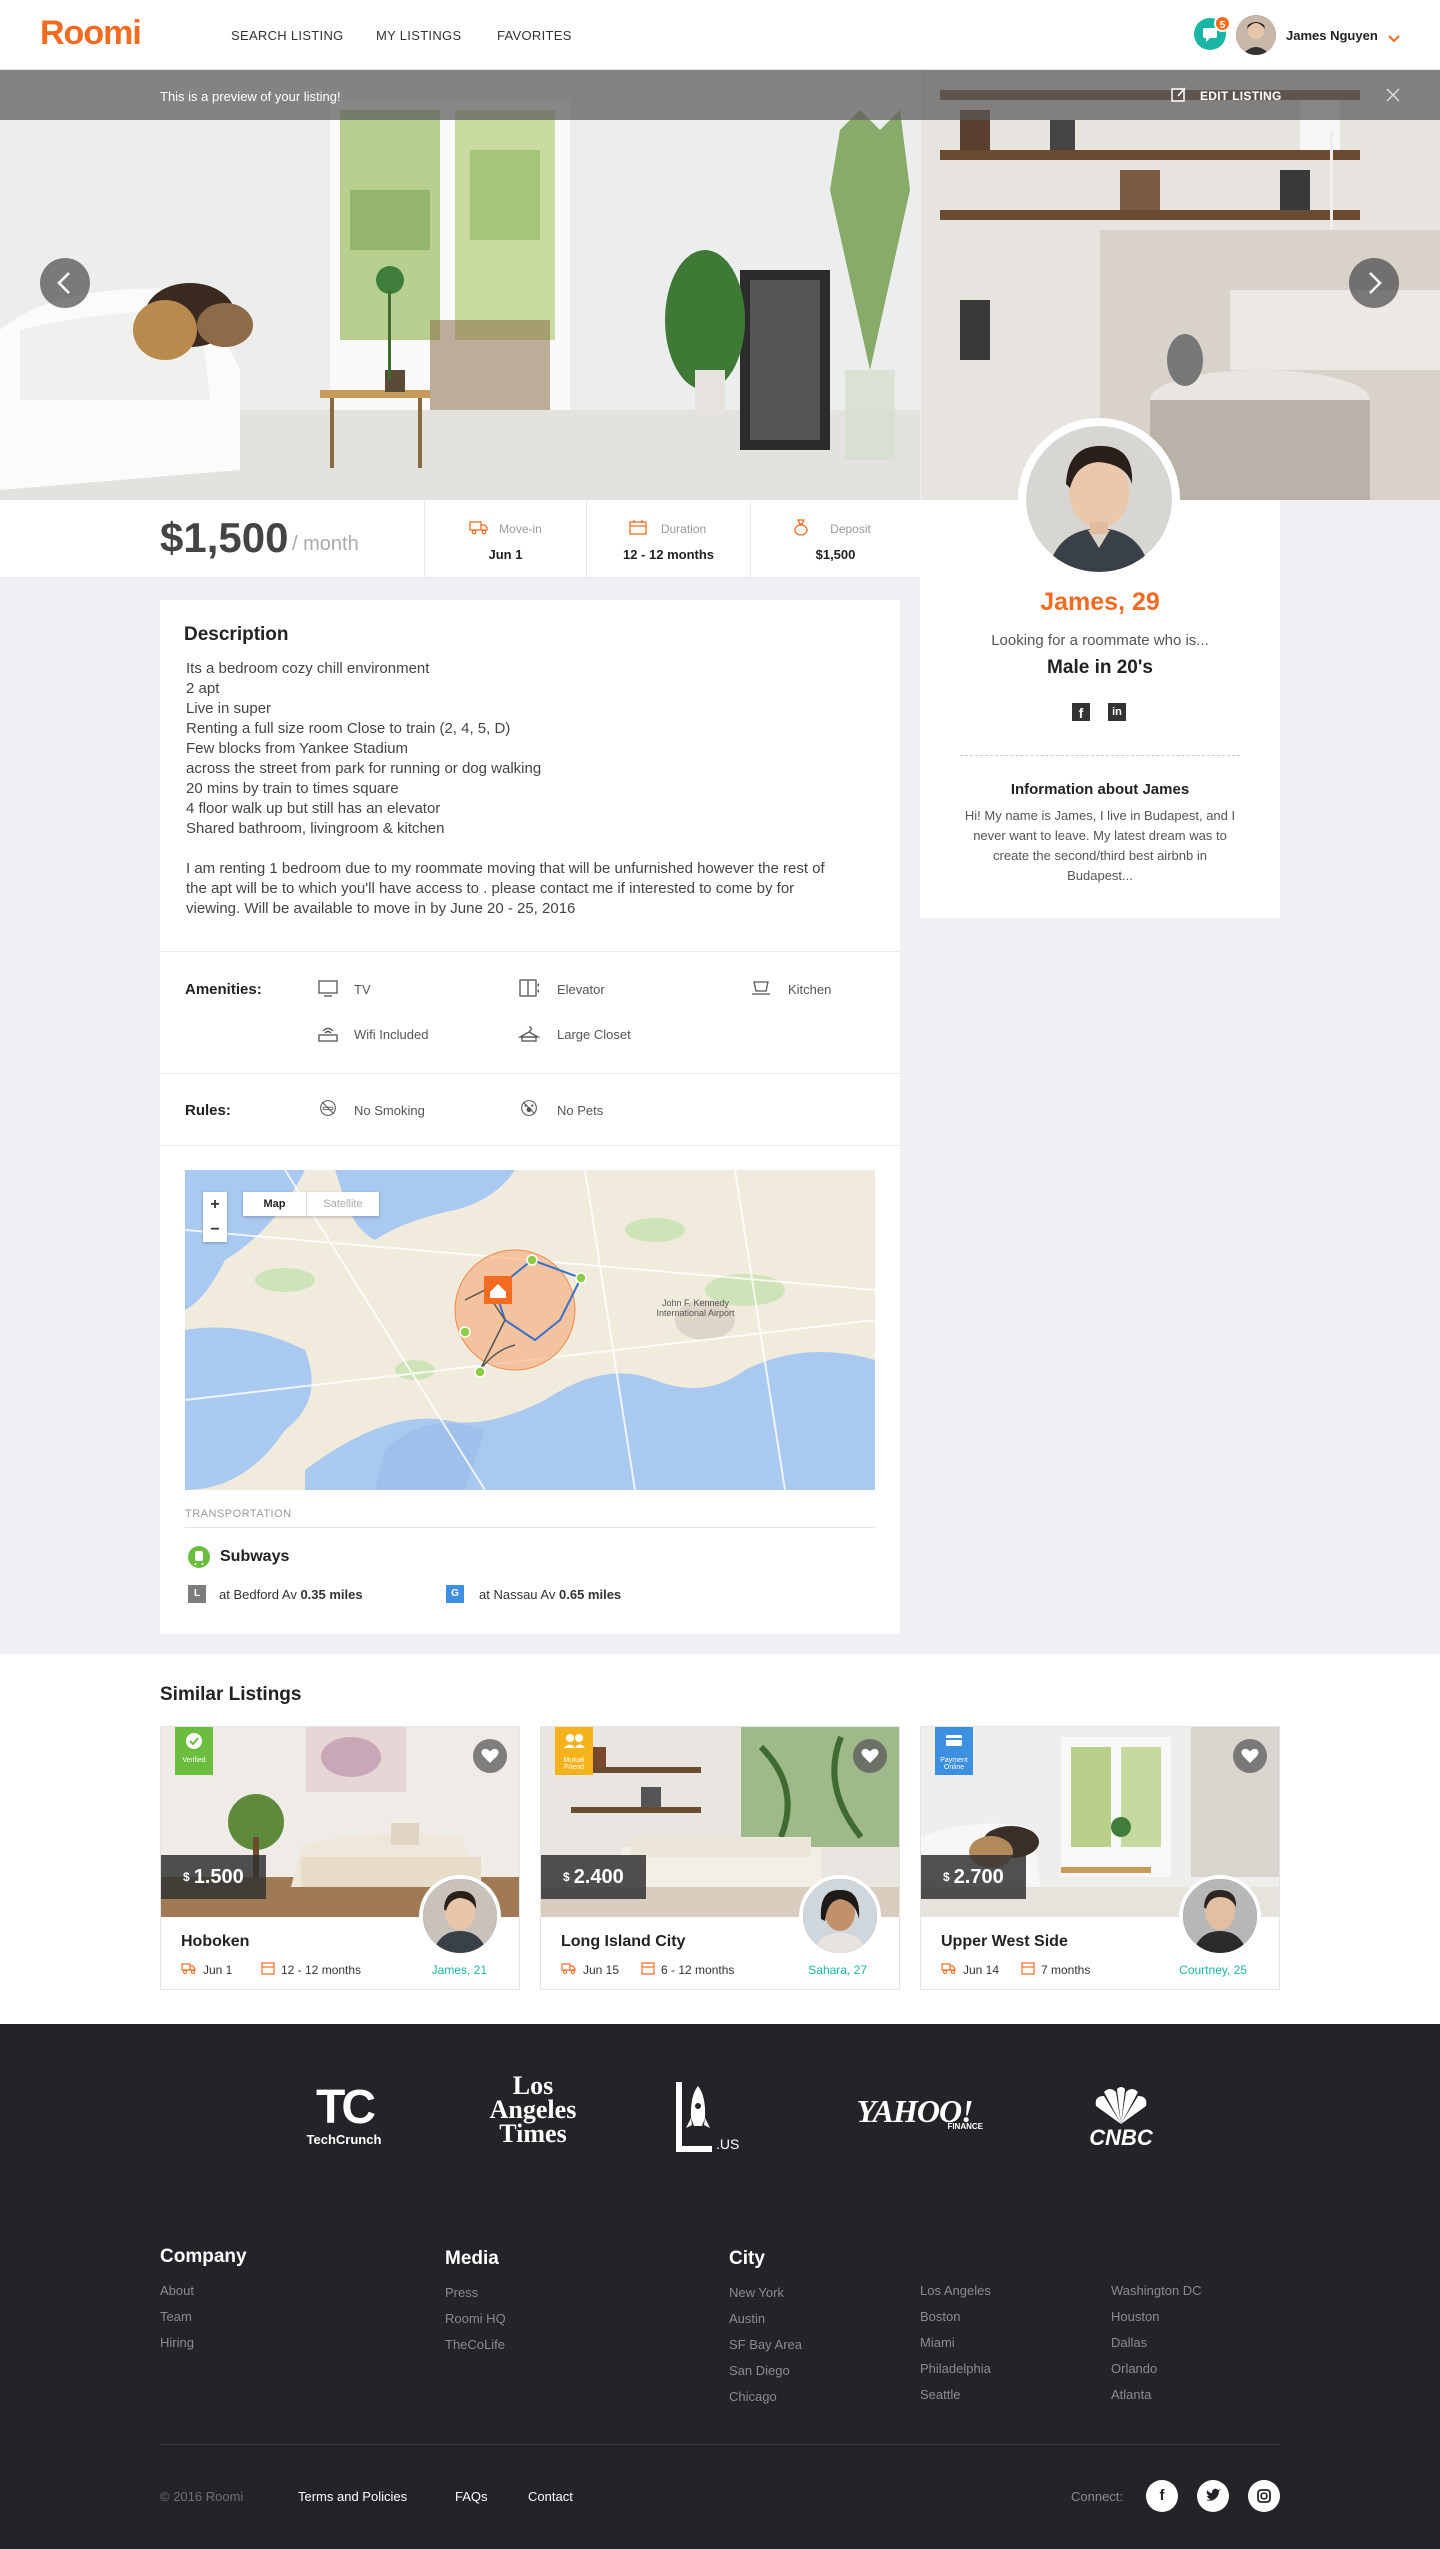 The width and height of the screenshot is (1440, 2549). I want to click on footer-link-team: Team, so click(176, 2316).